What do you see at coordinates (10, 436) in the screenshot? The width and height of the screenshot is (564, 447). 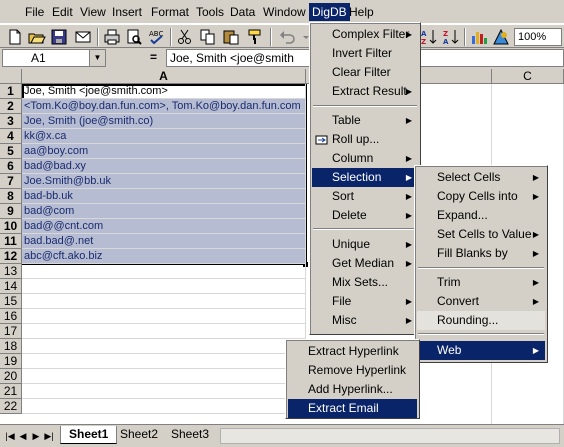 I see `first-sheet-icon: |◀` at bounding box center [10, 436].